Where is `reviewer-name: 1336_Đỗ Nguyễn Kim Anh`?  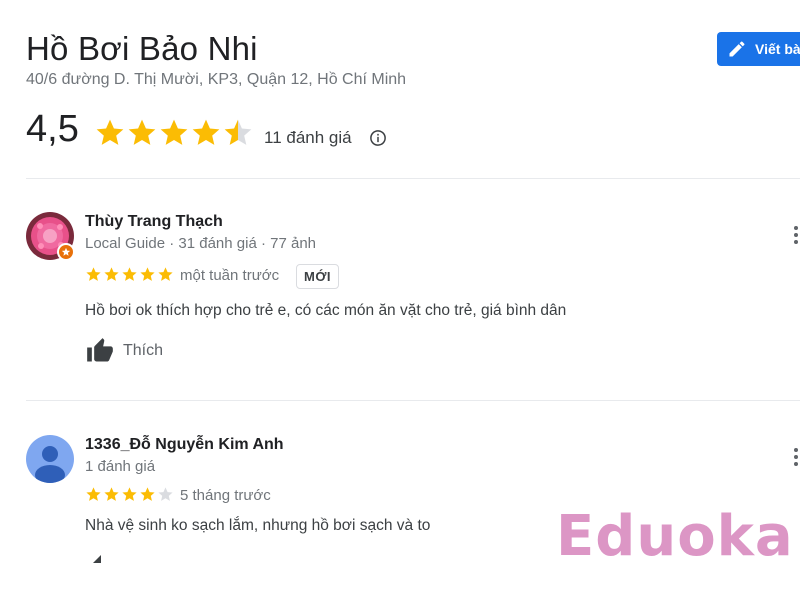 reviewer-name: 1336_Đỗ Nguyễn Kim Anh is located at coordinates (184, 445).